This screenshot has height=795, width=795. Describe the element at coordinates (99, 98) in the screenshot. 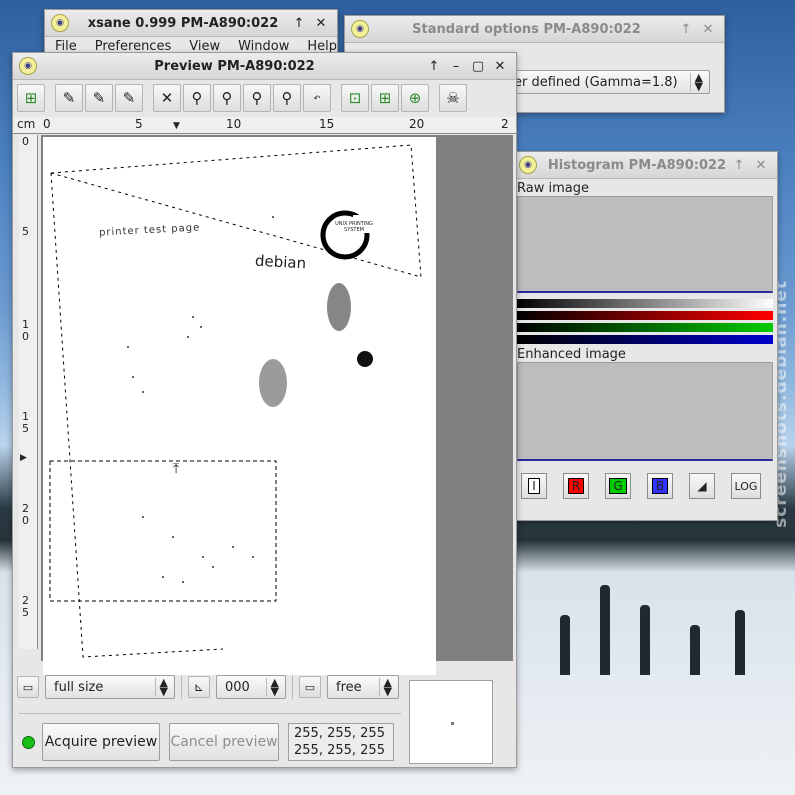

I see `pipette-gray-button: ✎` at that location.